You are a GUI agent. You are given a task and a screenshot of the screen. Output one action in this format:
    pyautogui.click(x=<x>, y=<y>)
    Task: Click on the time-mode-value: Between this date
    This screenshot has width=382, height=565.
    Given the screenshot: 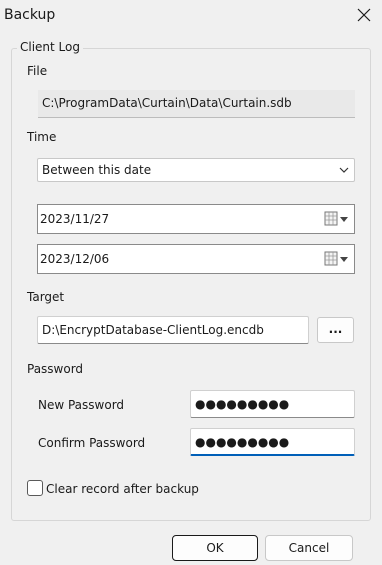 What is the action you would take?
    pyautogui.click(x=97, y=170)
    